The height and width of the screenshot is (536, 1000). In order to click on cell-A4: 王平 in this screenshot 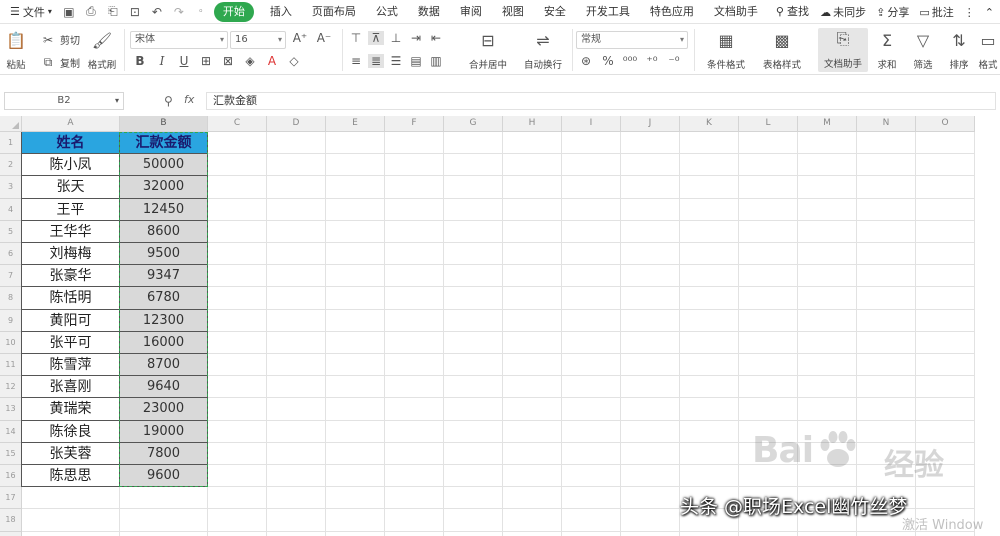, I will do `click(71, 209)`.